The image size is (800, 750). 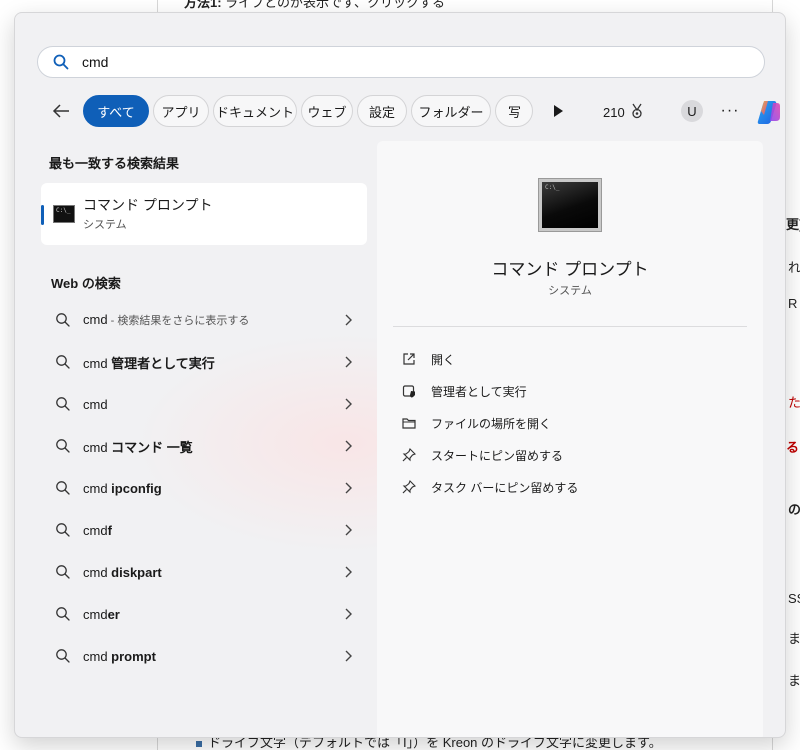 I want to click on filter-settings: 設定, so click(x=382, y=111).